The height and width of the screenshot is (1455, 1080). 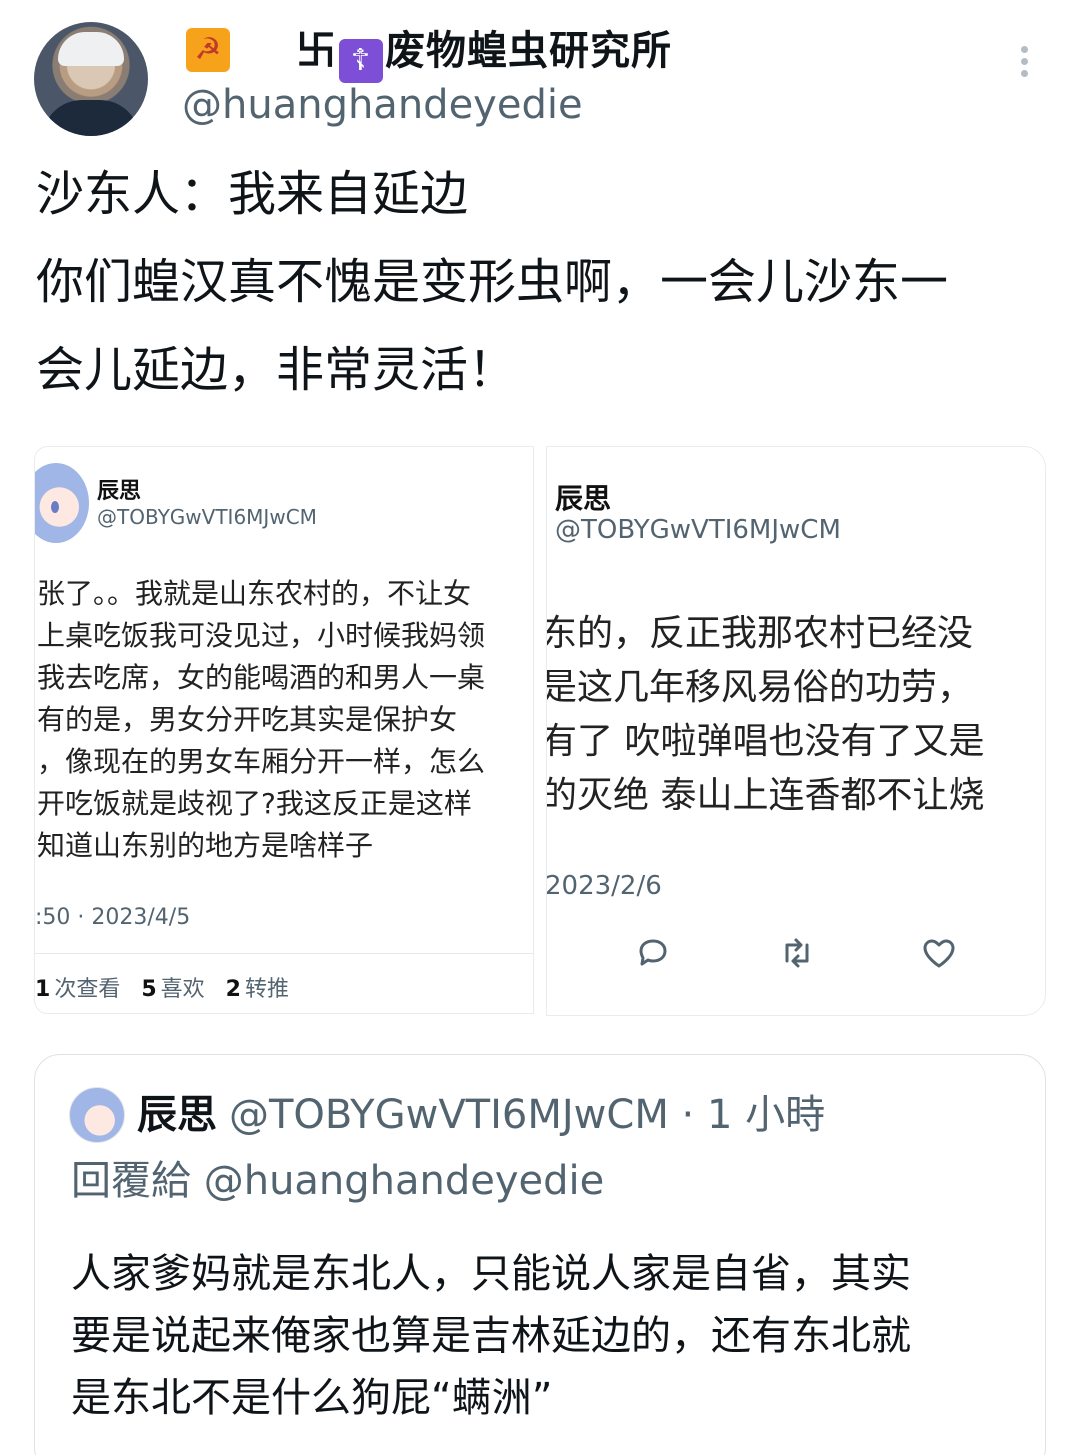 I want to click on avatar-suit, so click(x=91, y=118).